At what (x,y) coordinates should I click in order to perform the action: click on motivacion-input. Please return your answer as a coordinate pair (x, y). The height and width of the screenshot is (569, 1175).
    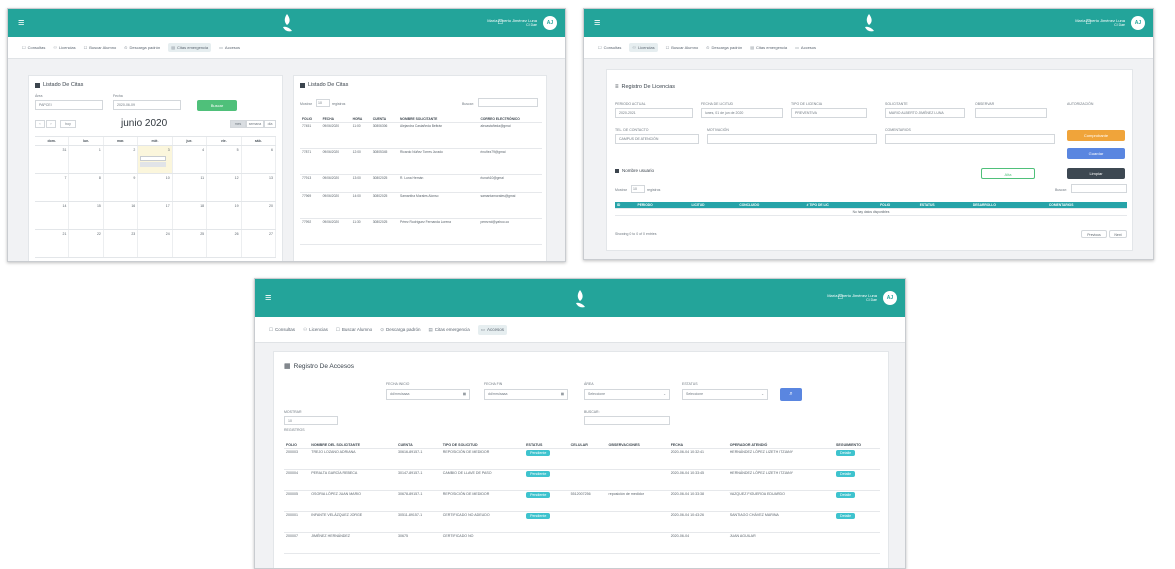
    Looking at the image, I should click on (792, 139).